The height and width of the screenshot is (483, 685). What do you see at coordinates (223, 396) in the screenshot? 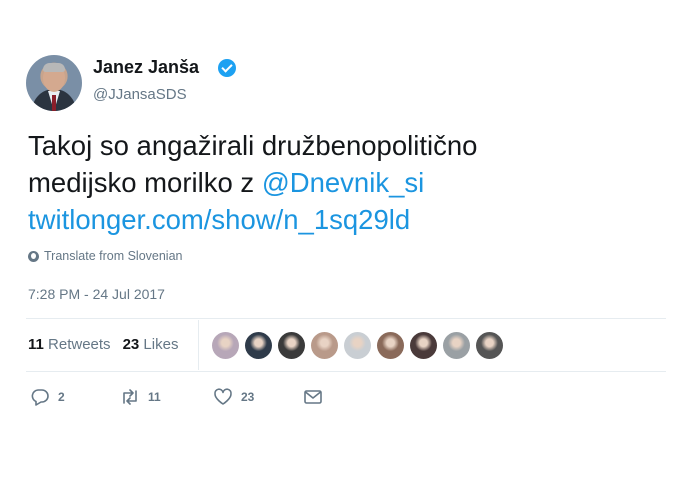
I see `like-icon` at bounding box center [223, 396].